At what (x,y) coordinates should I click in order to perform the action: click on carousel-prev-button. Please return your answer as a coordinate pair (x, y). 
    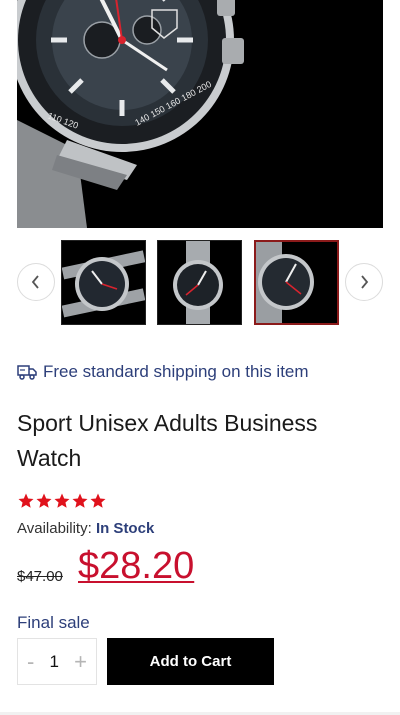
    Looking at the image, I should click on (36, 282).